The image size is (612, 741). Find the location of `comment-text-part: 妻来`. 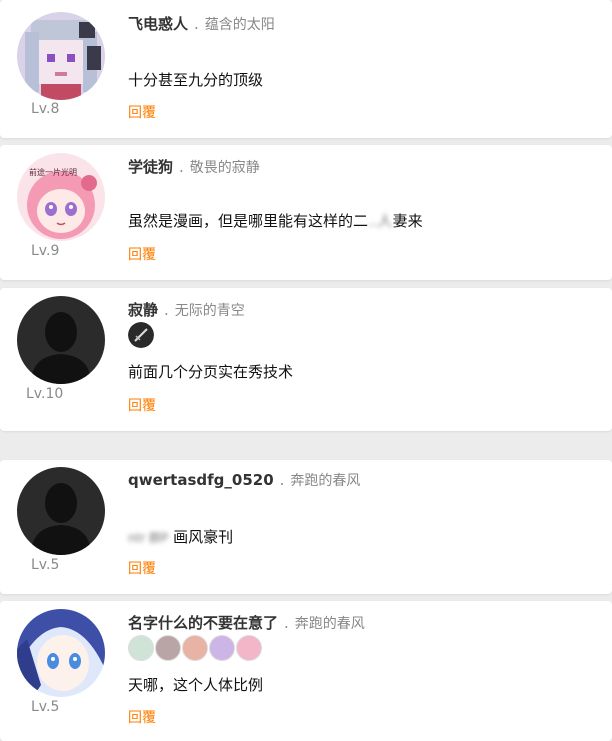

comment-text-part: 妻来 is located at coordinates (407, 221).